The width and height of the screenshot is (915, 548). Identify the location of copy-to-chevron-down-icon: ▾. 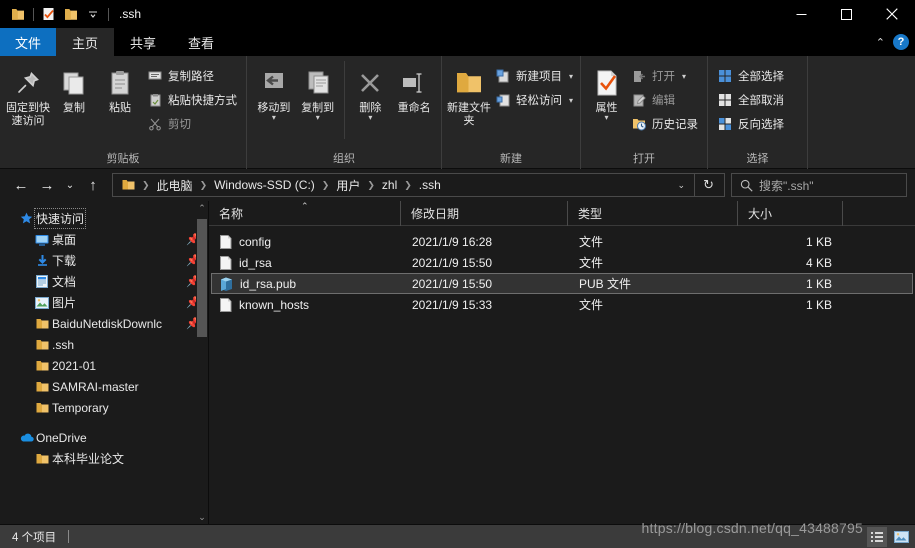
(318, 118).